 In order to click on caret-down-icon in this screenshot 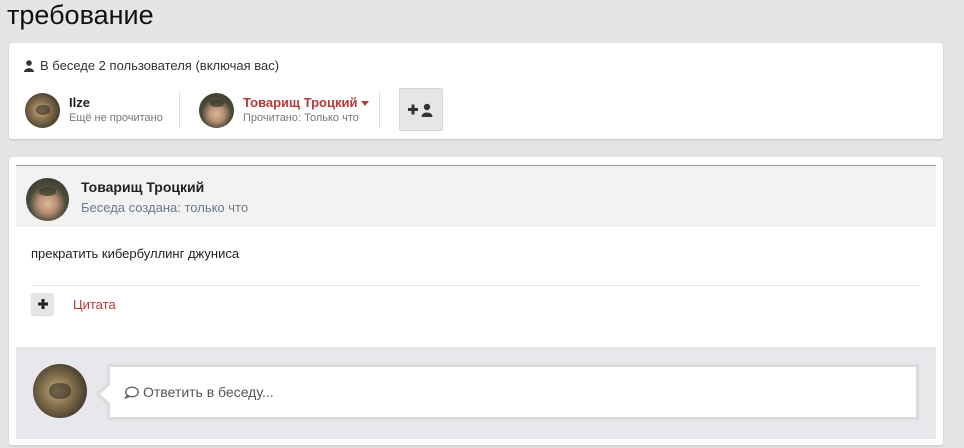, I will do `click(365, 103)`.